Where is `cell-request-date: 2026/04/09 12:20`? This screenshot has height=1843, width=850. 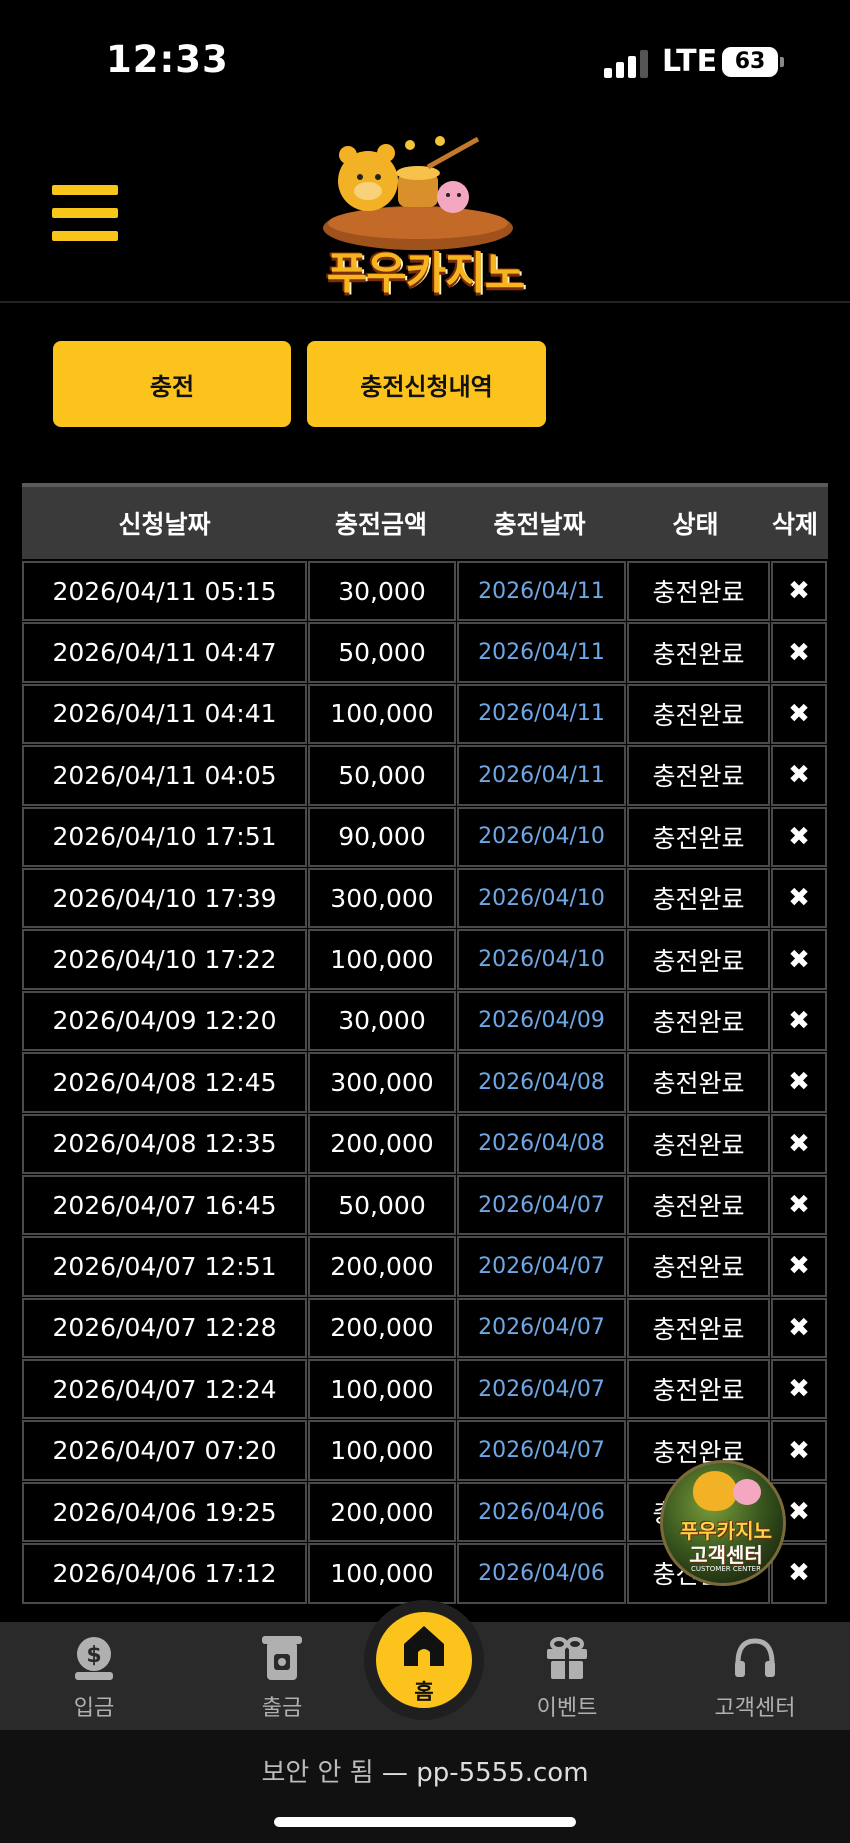
cell-request-date: 2026/04/09 12:20 is located at coordinates (164, 1021).